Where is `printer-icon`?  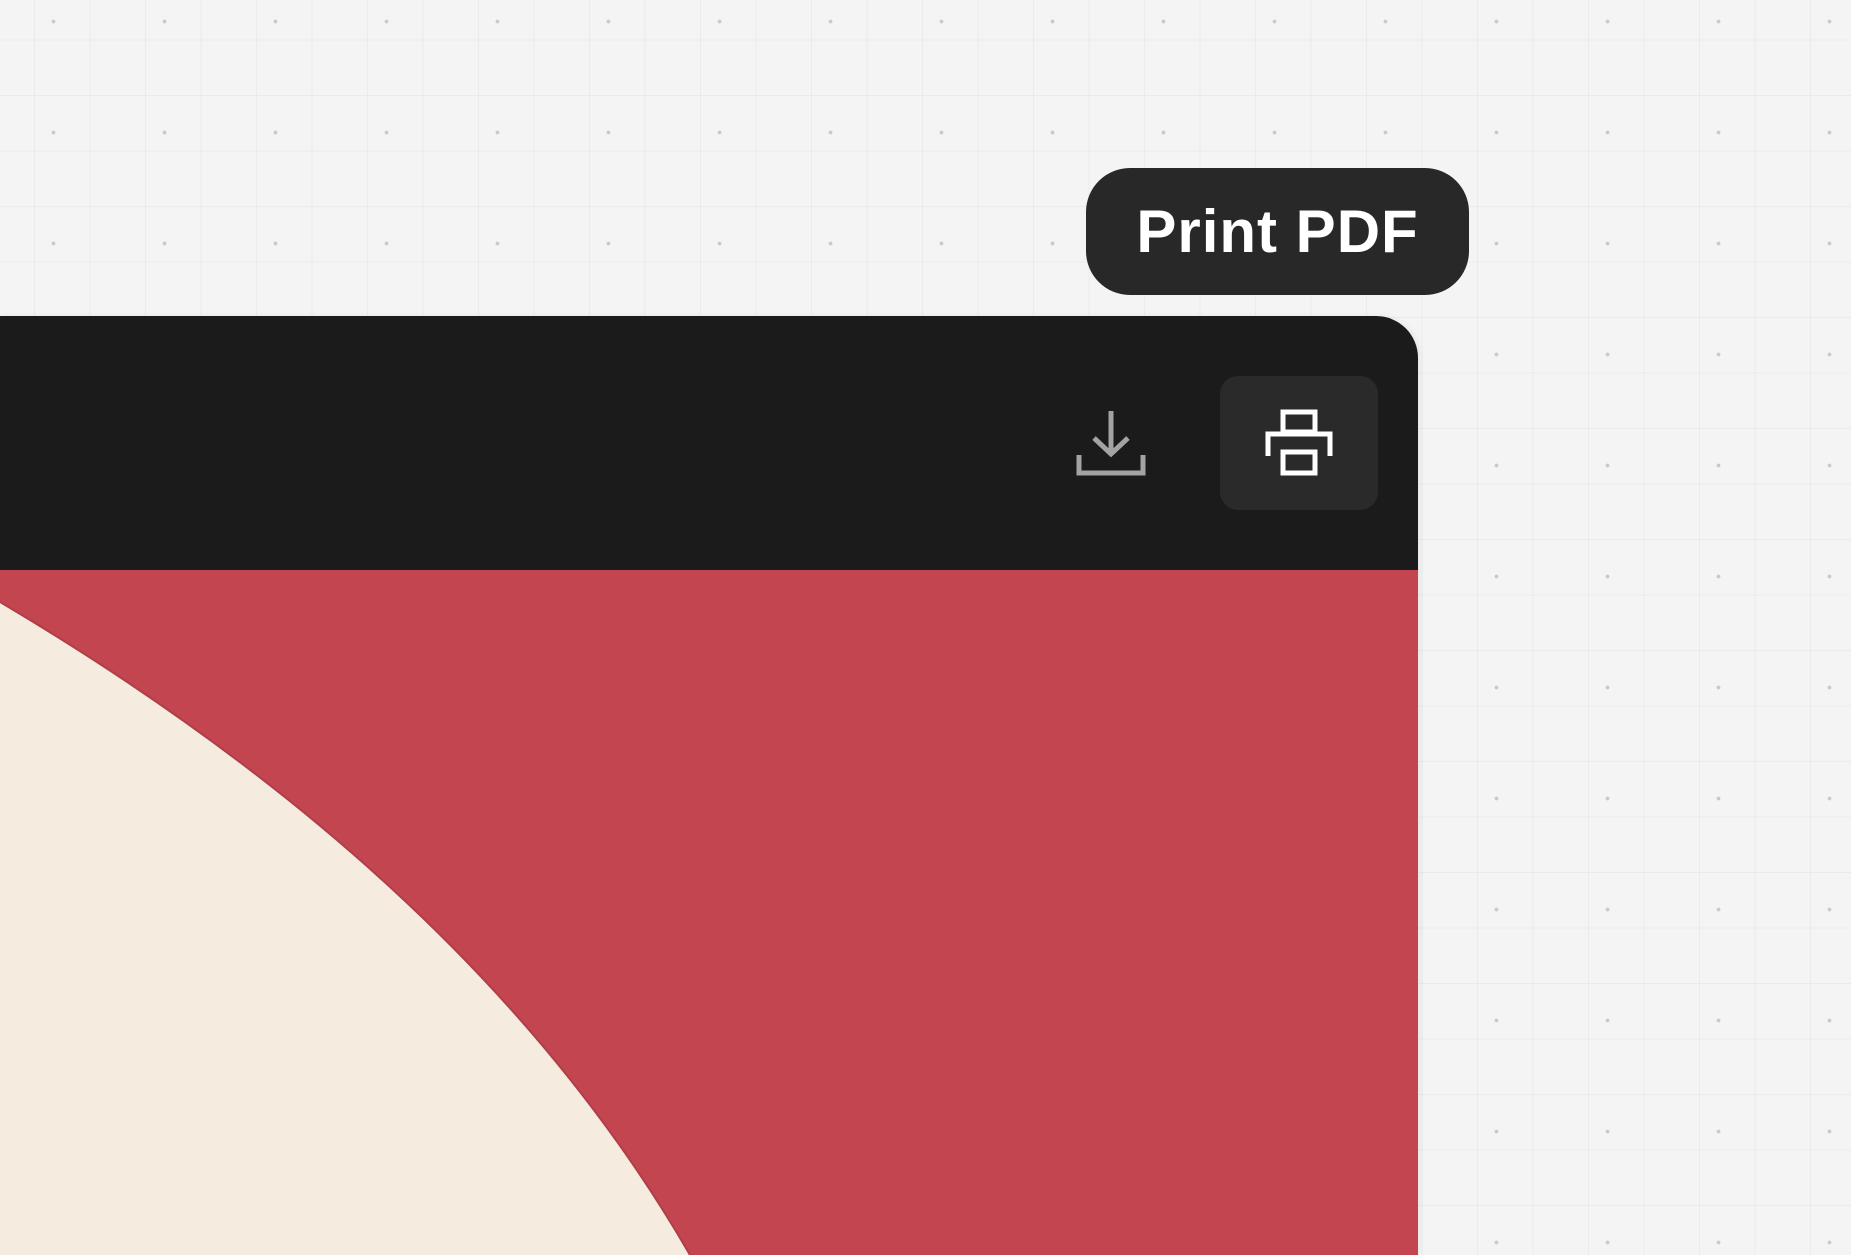 printer-icon is located at coordinates (1299, 442).